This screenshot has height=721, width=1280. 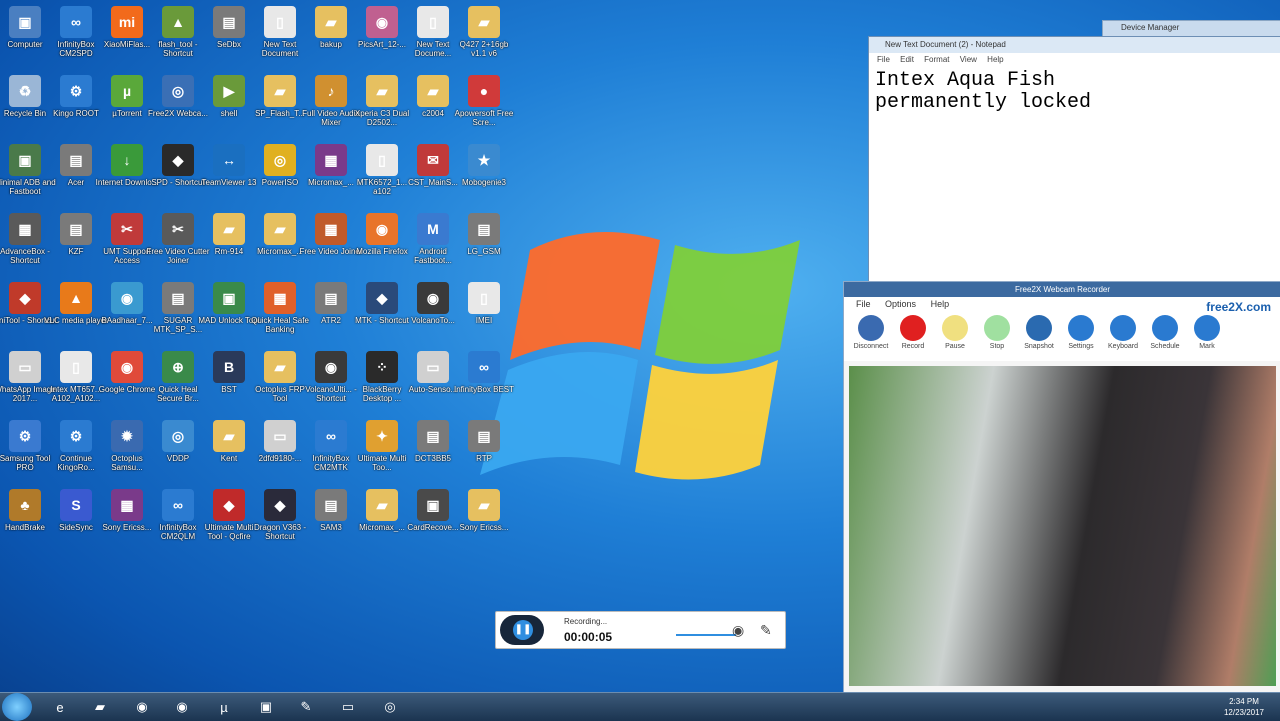 What do you see at coordinates (1062, 289) in the screenshot?
I see `recorder-title: Free2X Webcam Recorder` at bounding box center [1062, 289].